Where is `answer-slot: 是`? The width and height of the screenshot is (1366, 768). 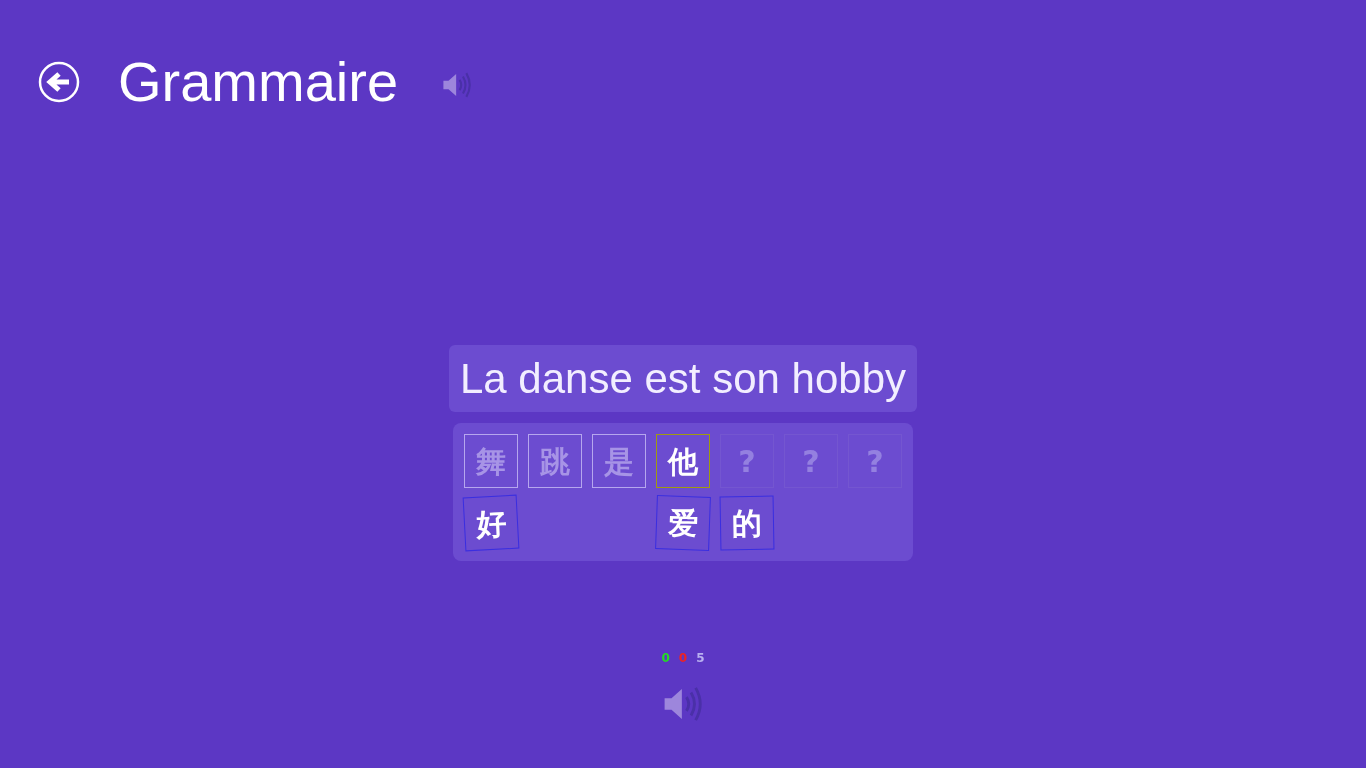
answer-slot: 是 is located at coordinates (619, 461).